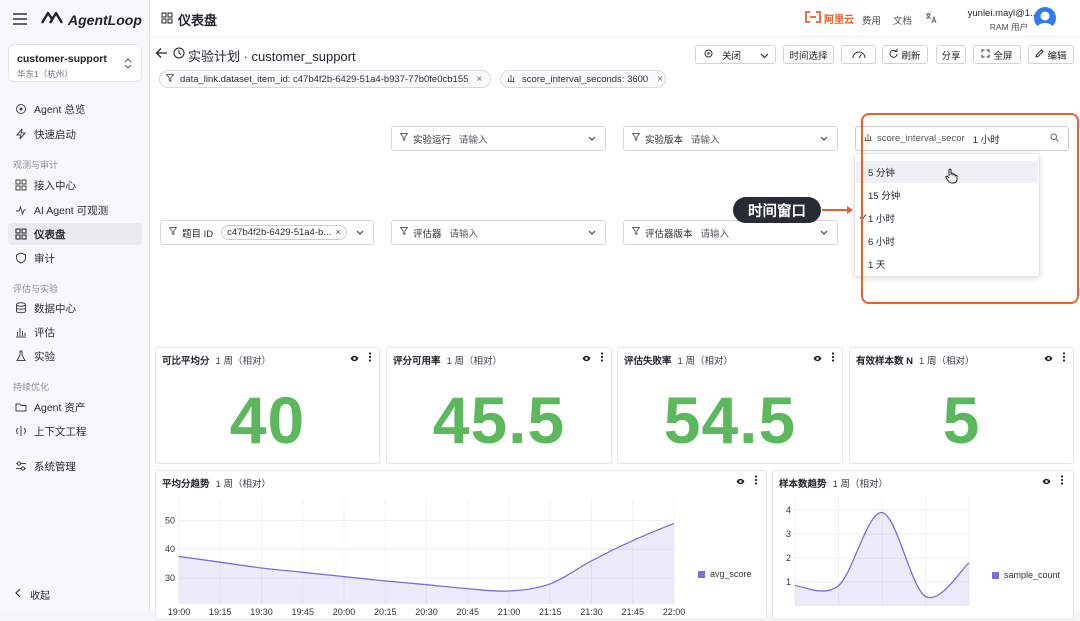  I want to click on evaluator-version-filter: 评估器版本 请输入, so click(730, 232).